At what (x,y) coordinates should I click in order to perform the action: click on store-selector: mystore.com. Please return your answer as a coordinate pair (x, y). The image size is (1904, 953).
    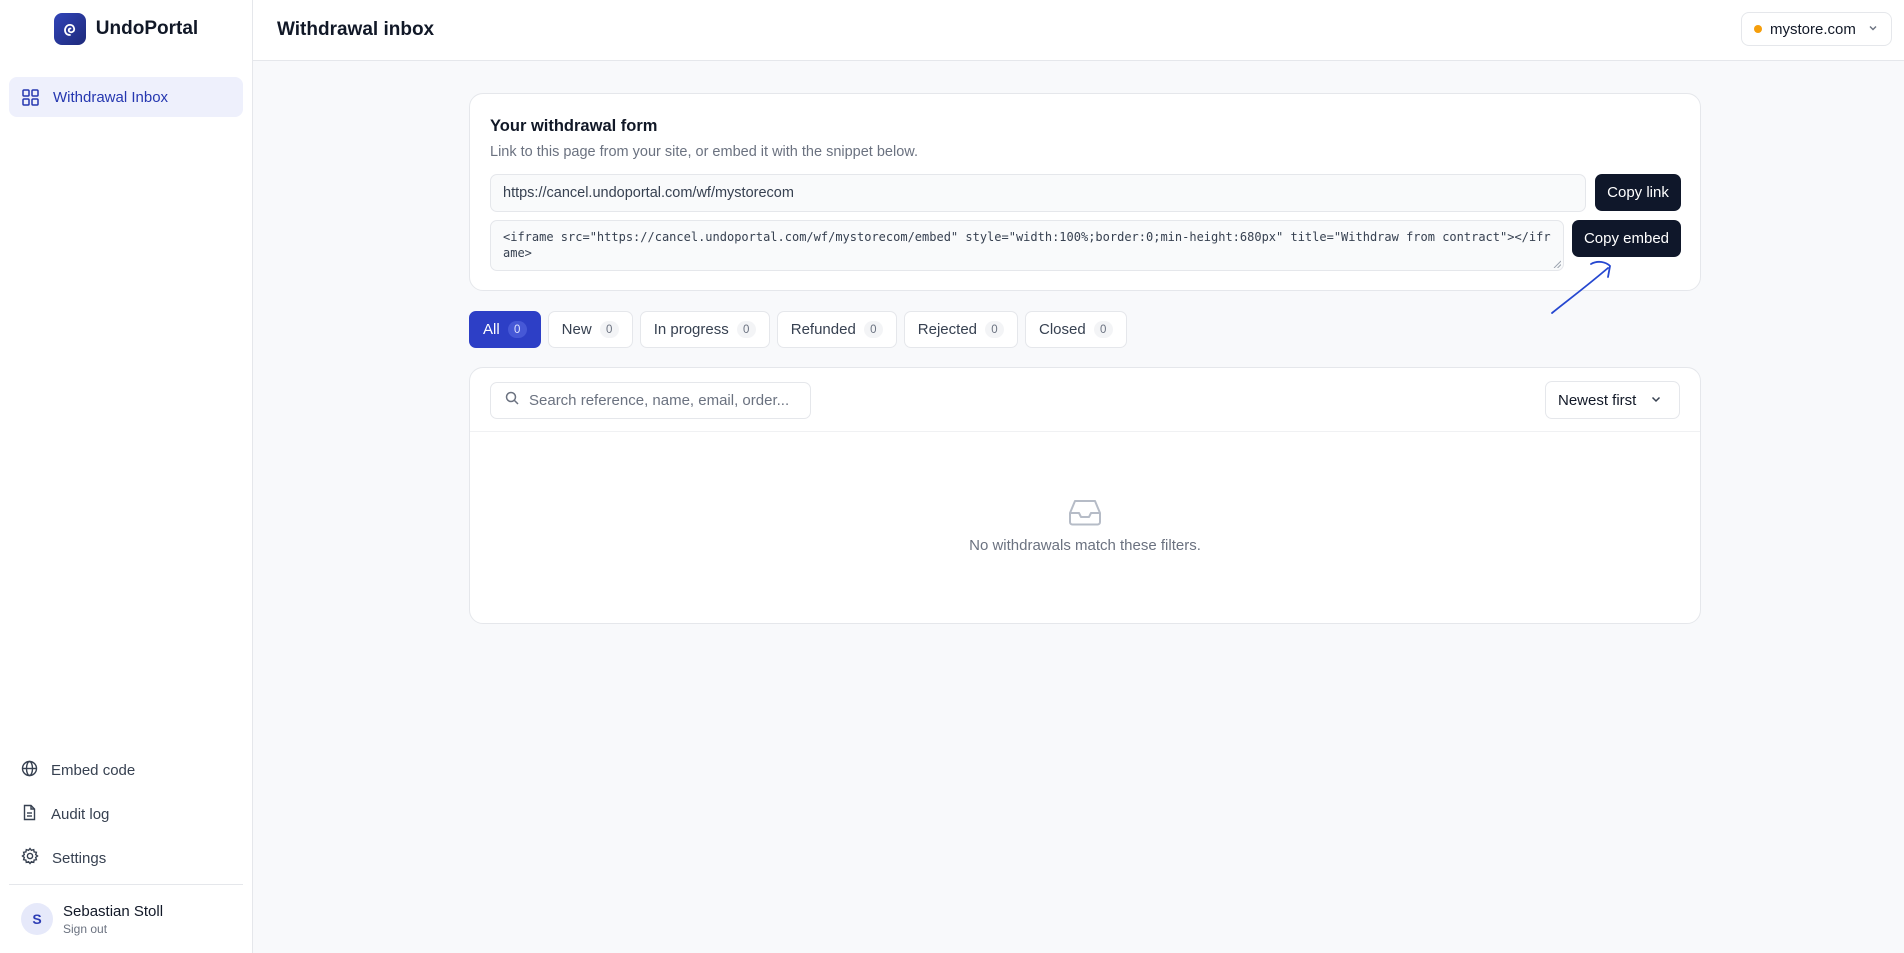
    Looking at the image, I should click on (1816, 29).